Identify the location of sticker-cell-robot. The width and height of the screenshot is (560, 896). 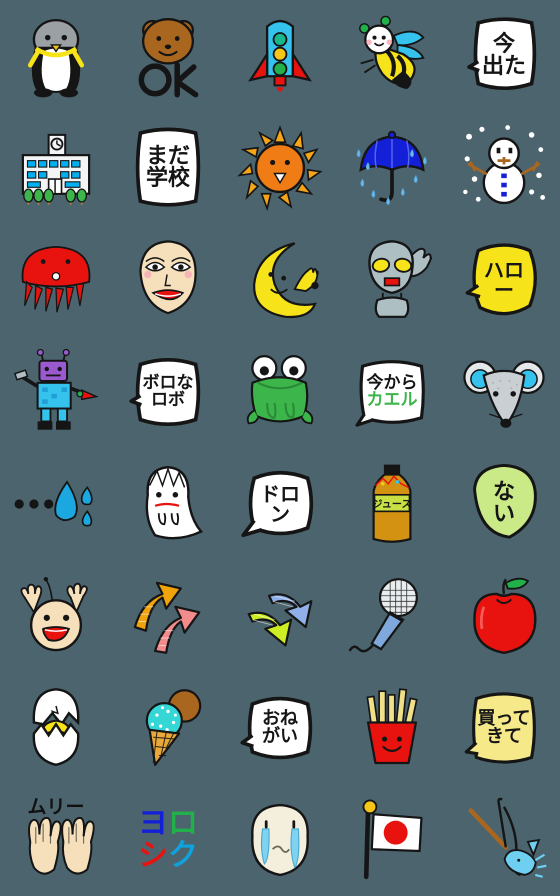
(56, 392).